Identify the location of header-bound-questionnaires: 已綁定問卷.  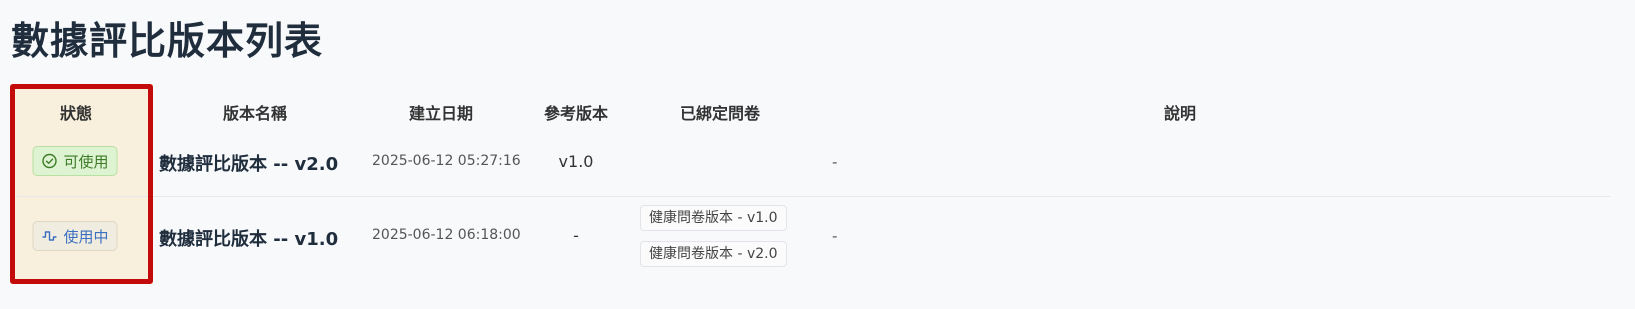
(720, 113).